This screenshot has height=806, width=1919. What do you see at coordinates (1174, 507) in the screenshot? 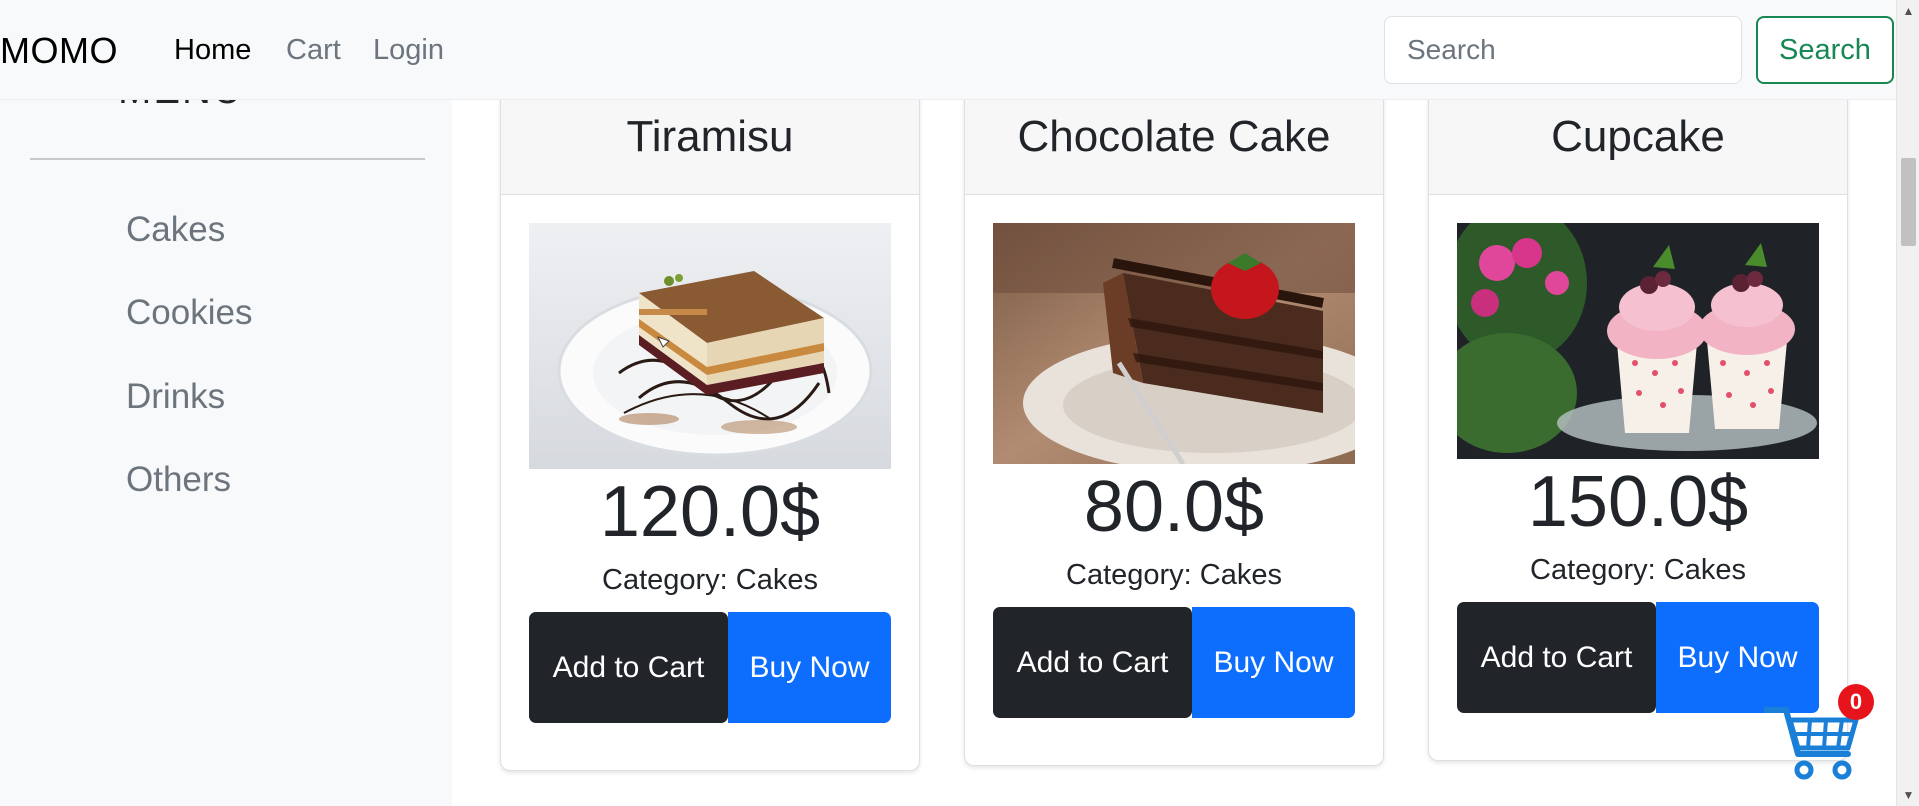
I see `product-price: 80.0$` at bounding box center [1174, 507].